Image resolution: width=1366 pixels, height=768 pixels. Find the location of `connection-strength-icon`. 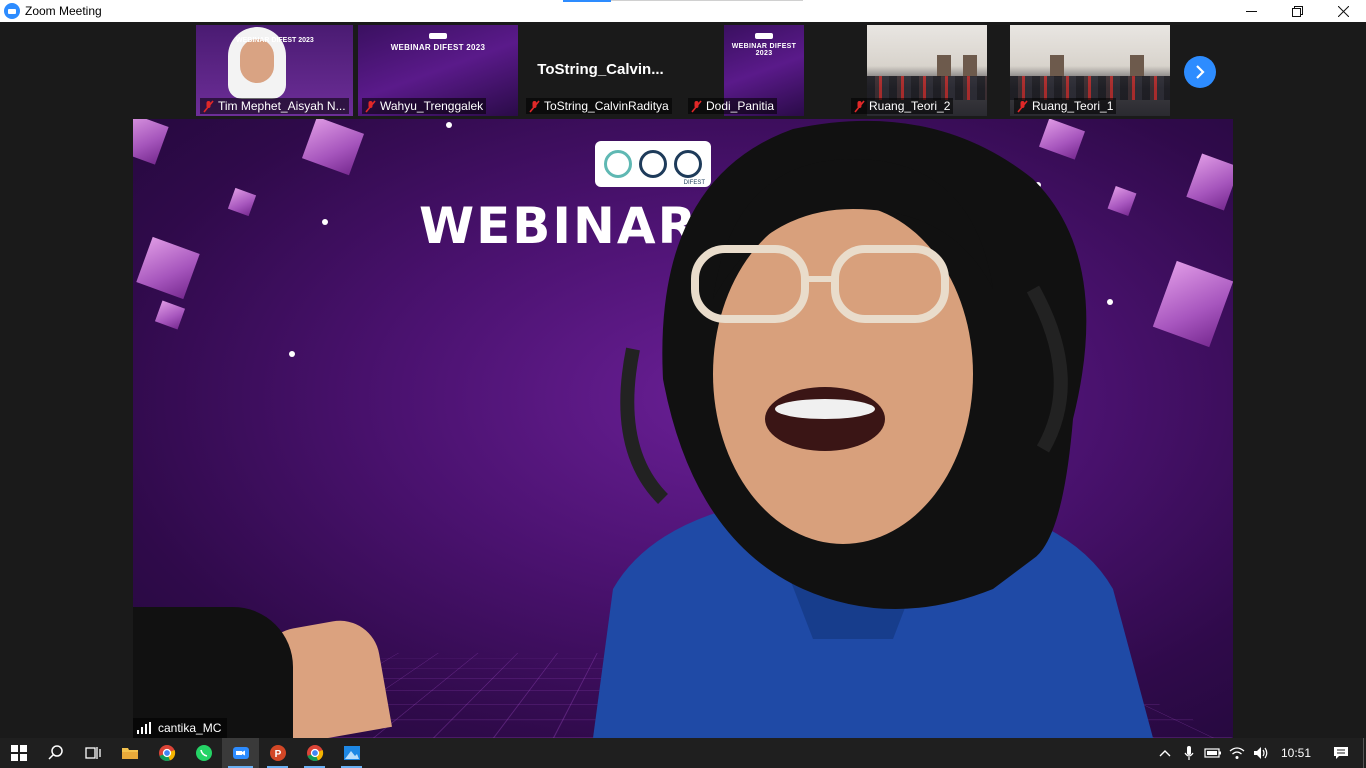

connection-strength-icon is located at coordinates (145, 728).